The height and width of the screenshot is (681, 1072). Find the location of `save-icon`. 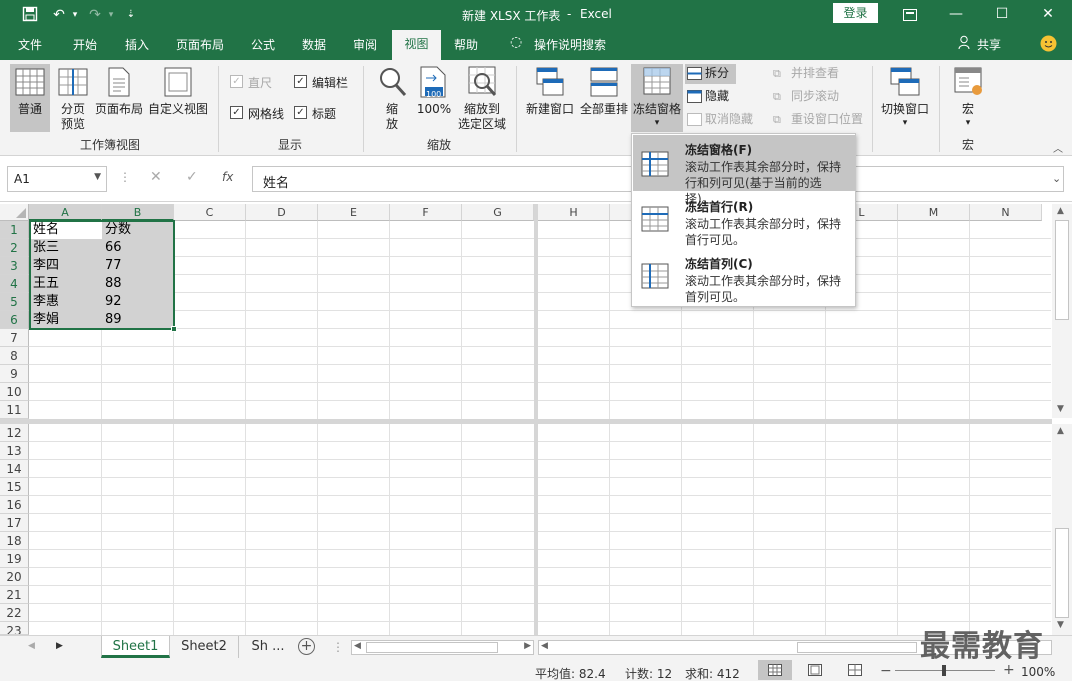

save-icon is located at coordinates (30, 15).